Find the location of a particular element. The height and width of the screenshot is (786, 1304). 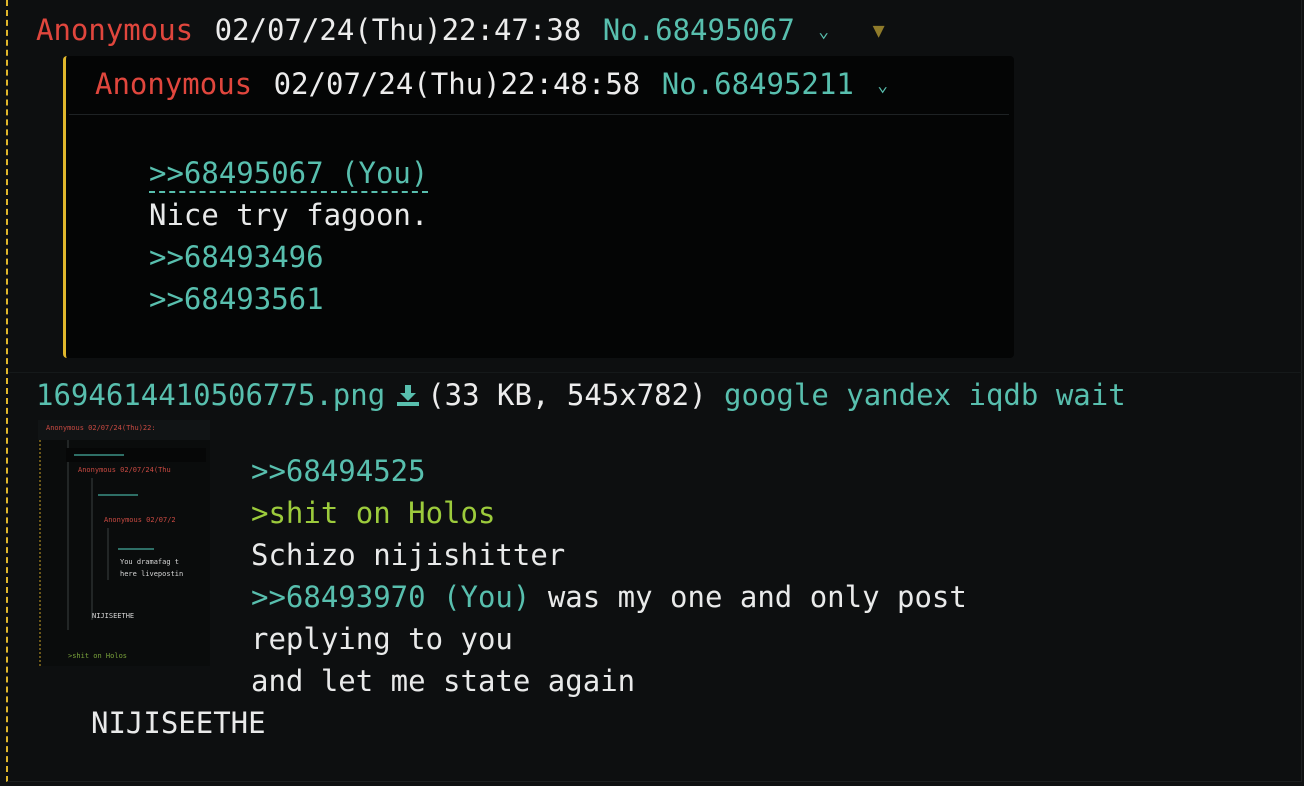

quoted-post-date: 02/07/24(Thu)22:48:58 is located at coordinates (457, 84).